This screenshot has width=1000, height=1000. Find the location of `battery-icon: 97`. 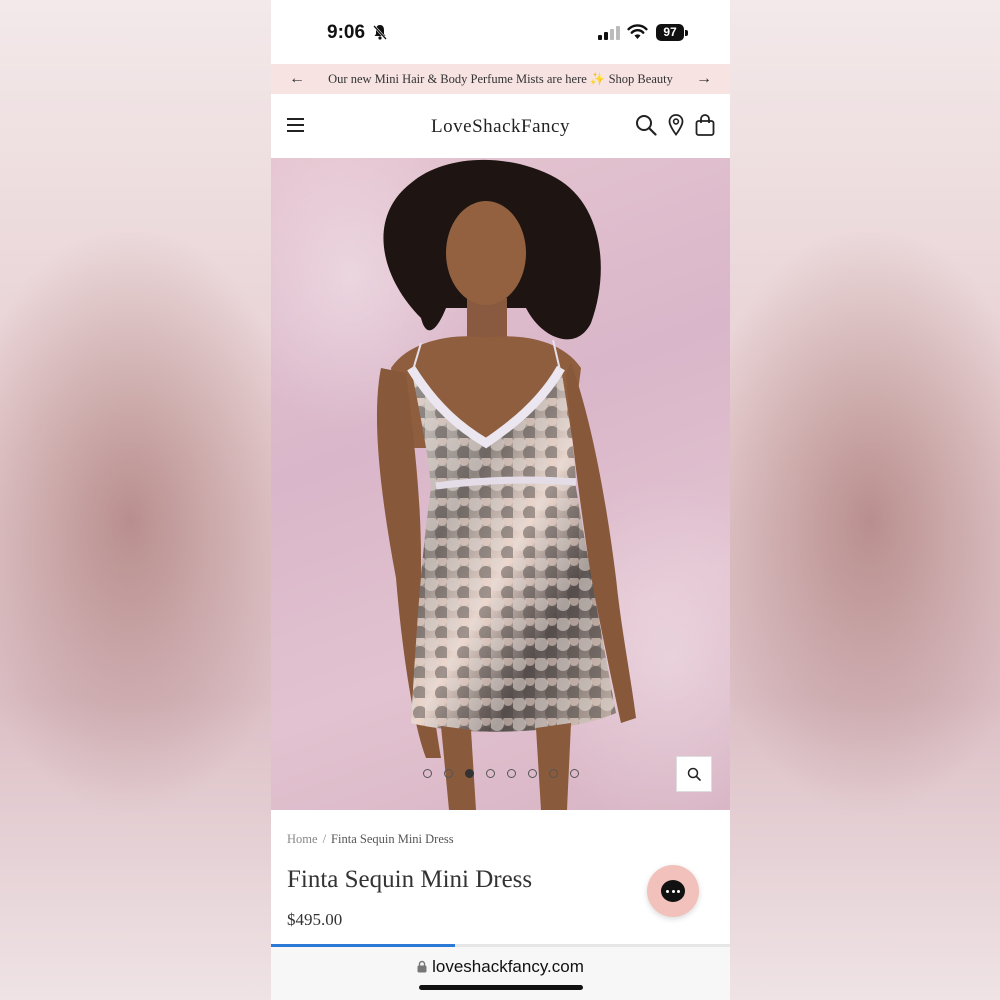

battery-icon: 97 is located at coordinates (670, 32).